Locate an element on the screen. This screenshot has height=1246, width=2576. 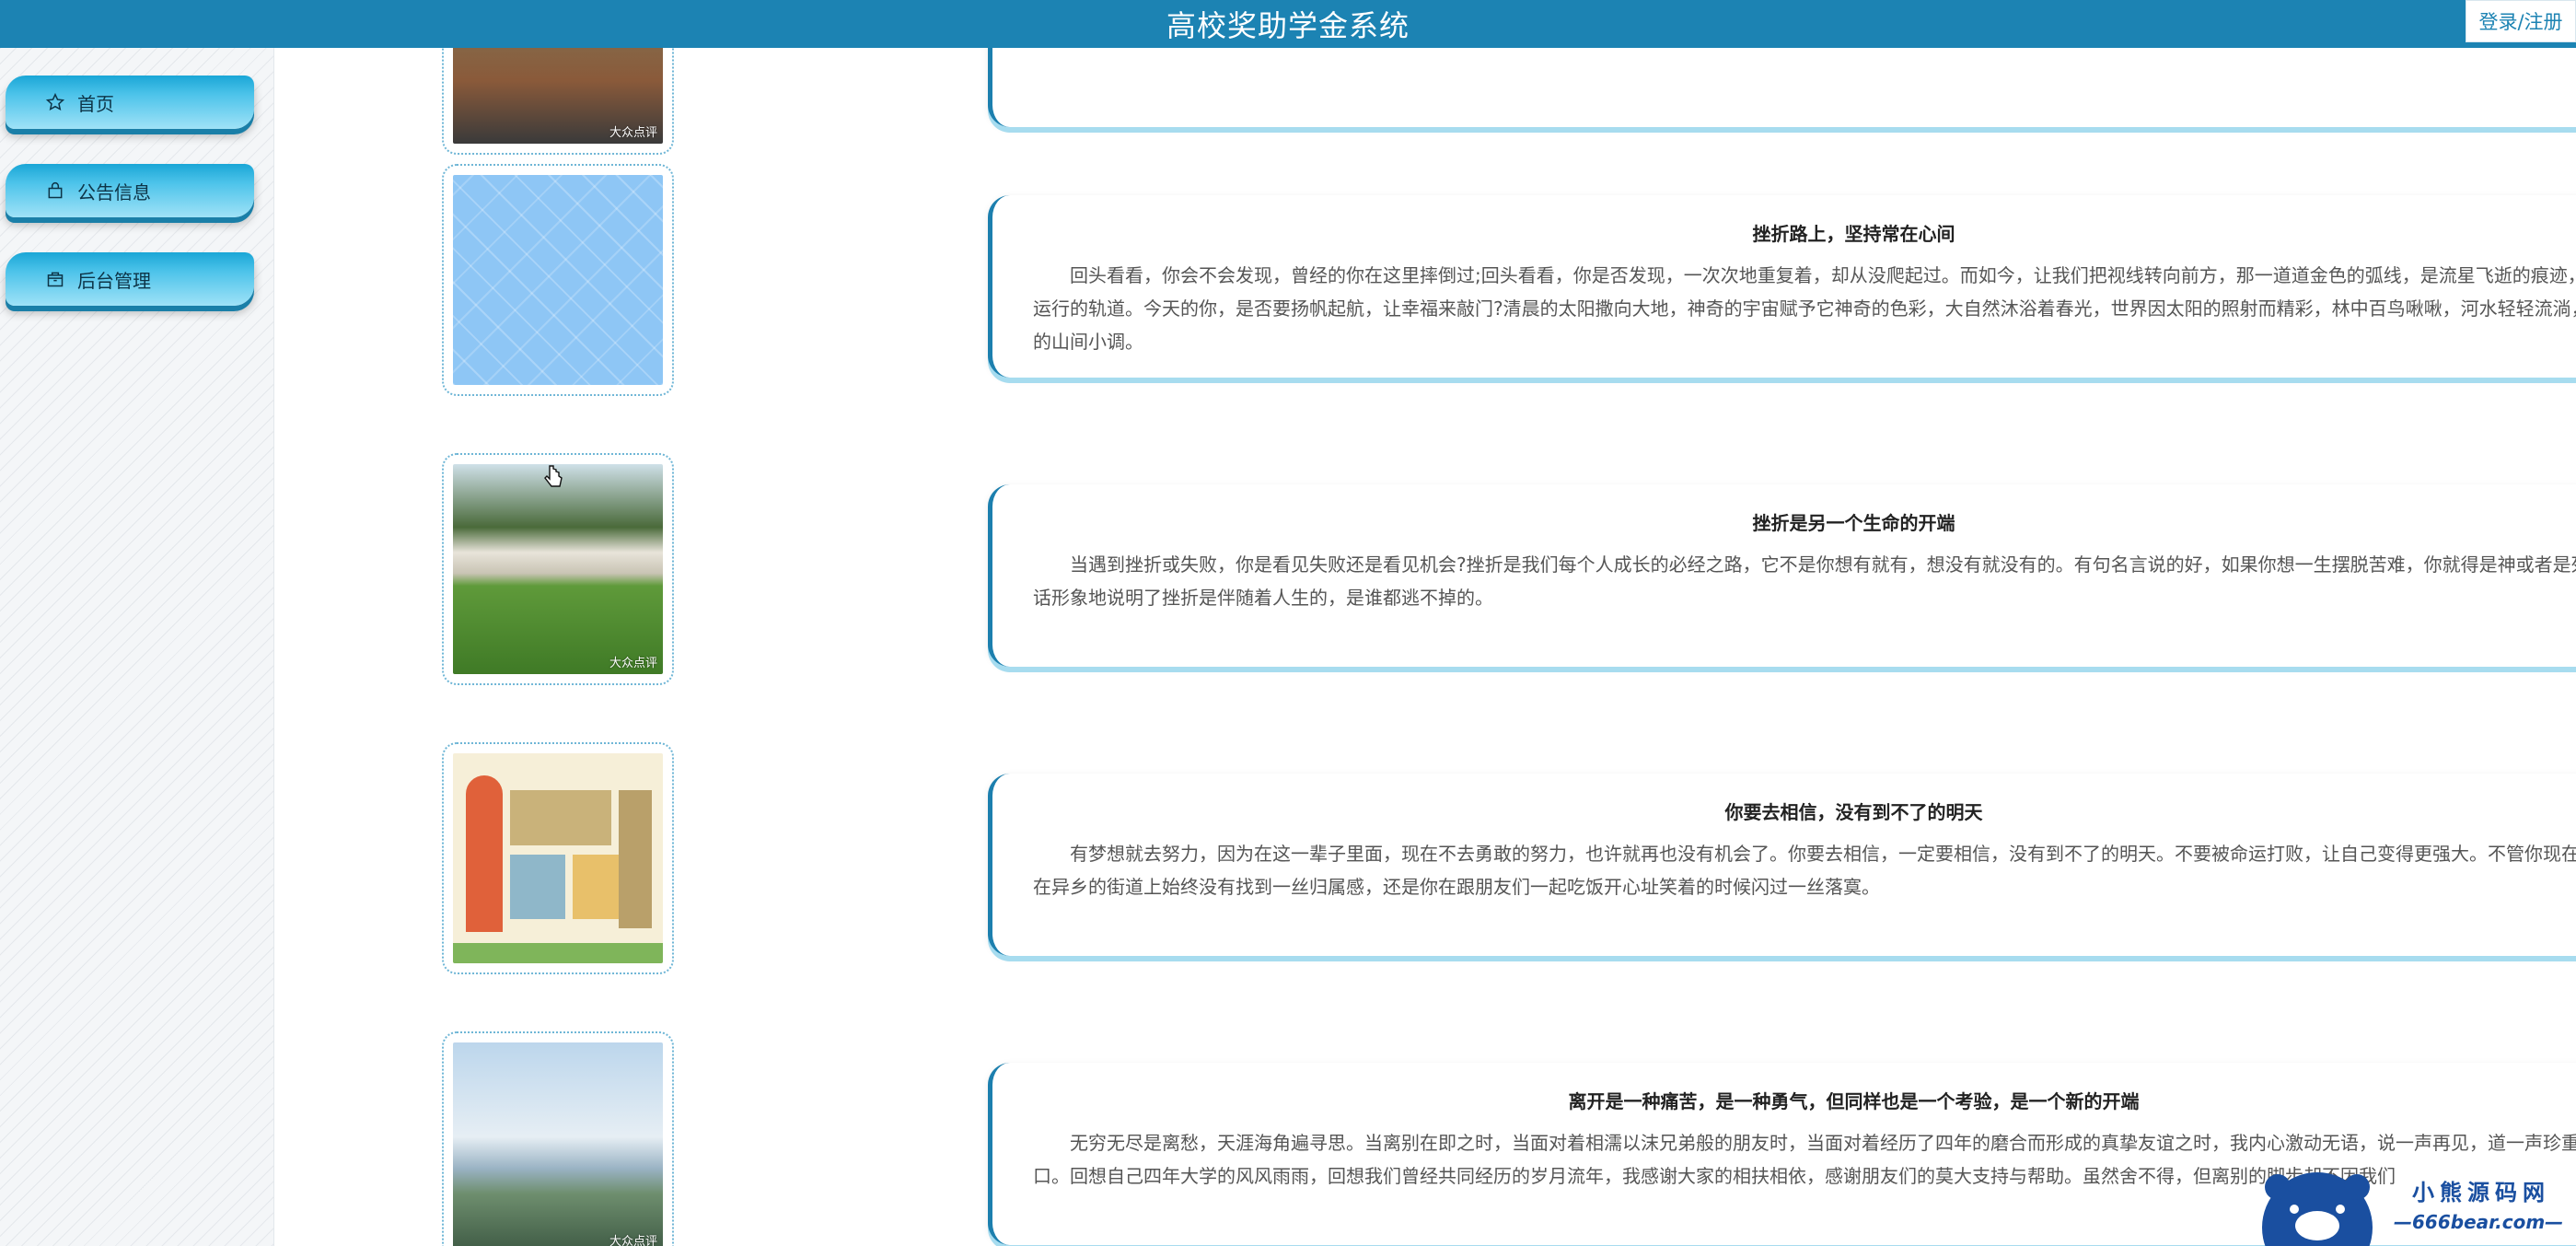
star-icon is located at coordinates (55, 102).